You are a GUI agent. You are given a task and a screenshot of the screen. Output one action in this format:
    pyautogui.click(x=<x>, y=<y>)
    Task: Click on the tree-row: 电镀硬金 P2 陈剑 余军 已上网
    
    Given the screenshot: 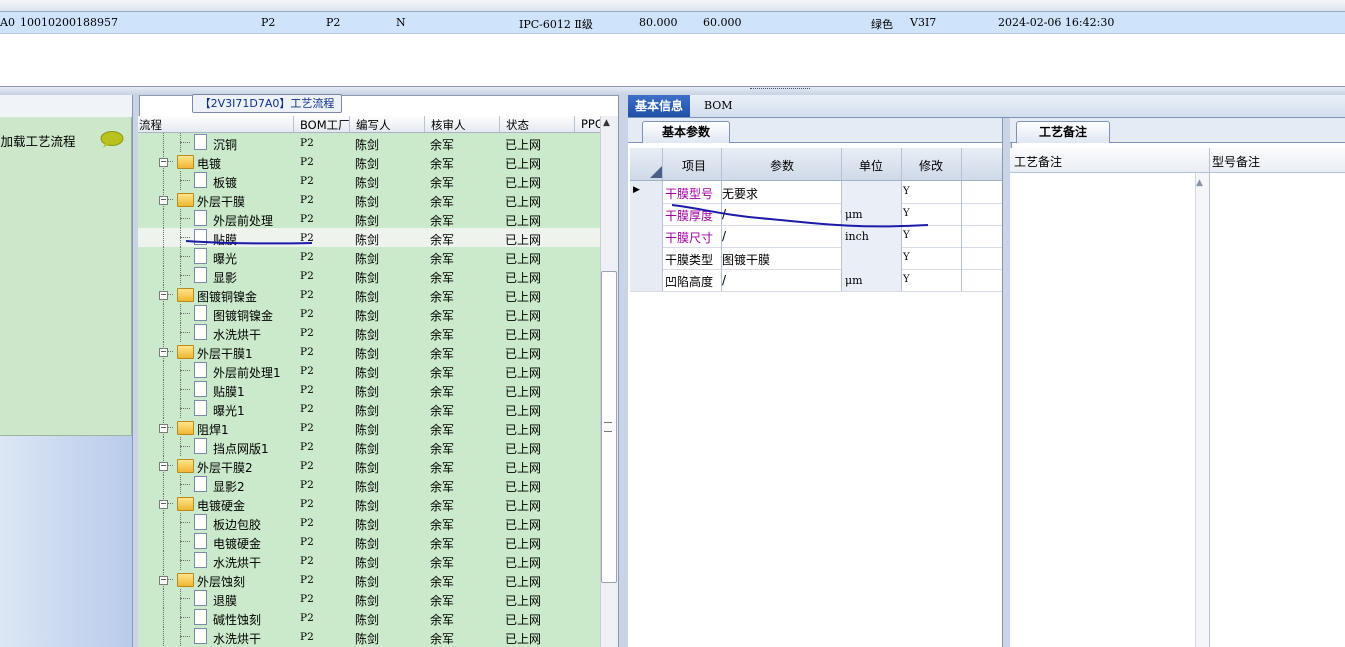 What is the action you would take?
    pyautogui.click(x=369, y=541)
    